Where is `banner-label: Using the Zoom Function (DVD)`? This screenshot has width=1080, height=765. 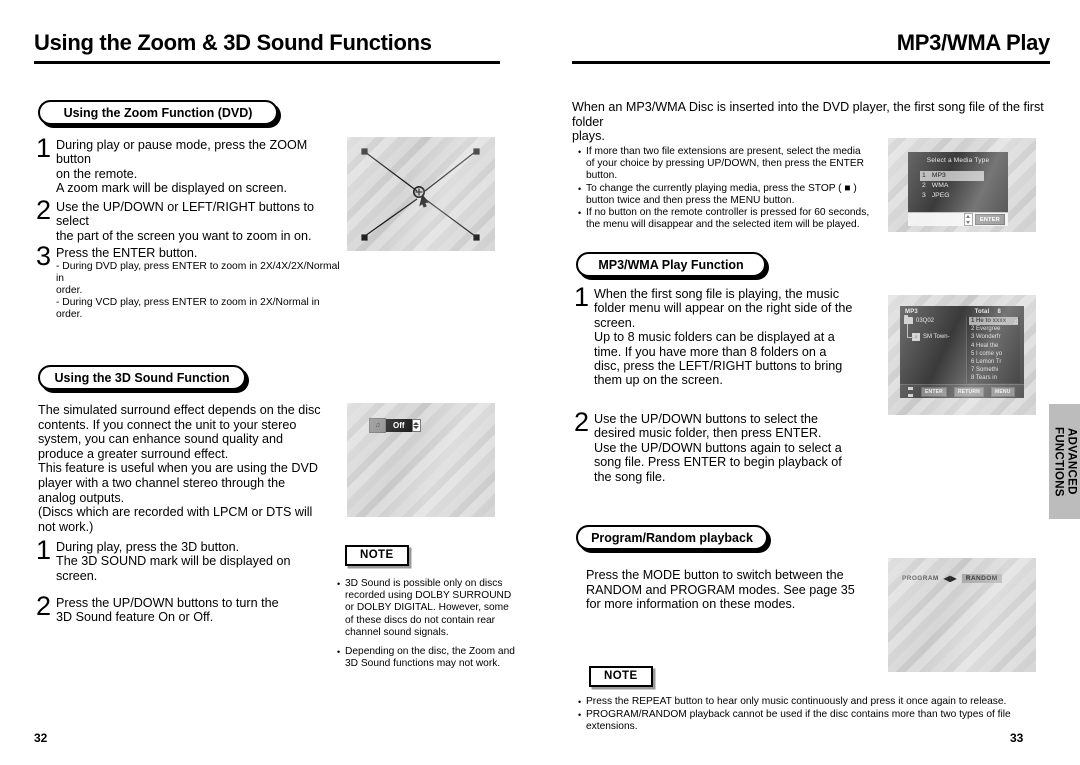 banner-label: Using the Zoom Function (DVD) is located at coordinates (158, 112).